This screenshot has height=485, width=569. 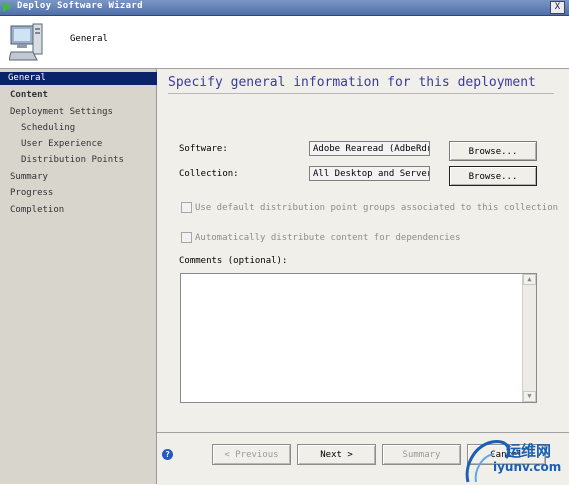 I want to click on help-icon: ?, so click(x=167, y=454).